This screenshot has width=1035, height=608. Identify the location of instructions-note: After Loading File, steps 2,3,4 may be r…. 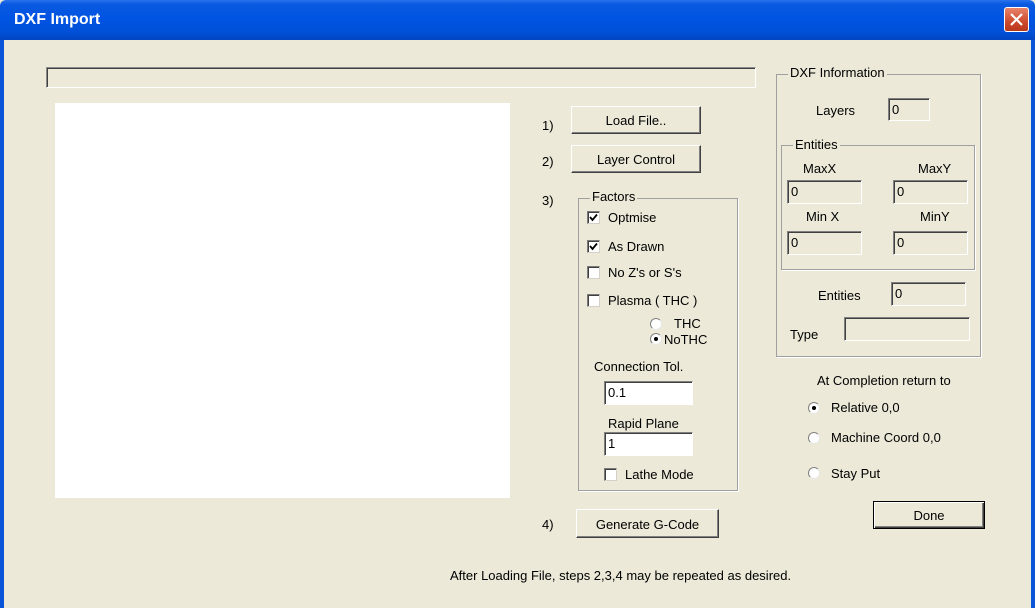
(621, 575).